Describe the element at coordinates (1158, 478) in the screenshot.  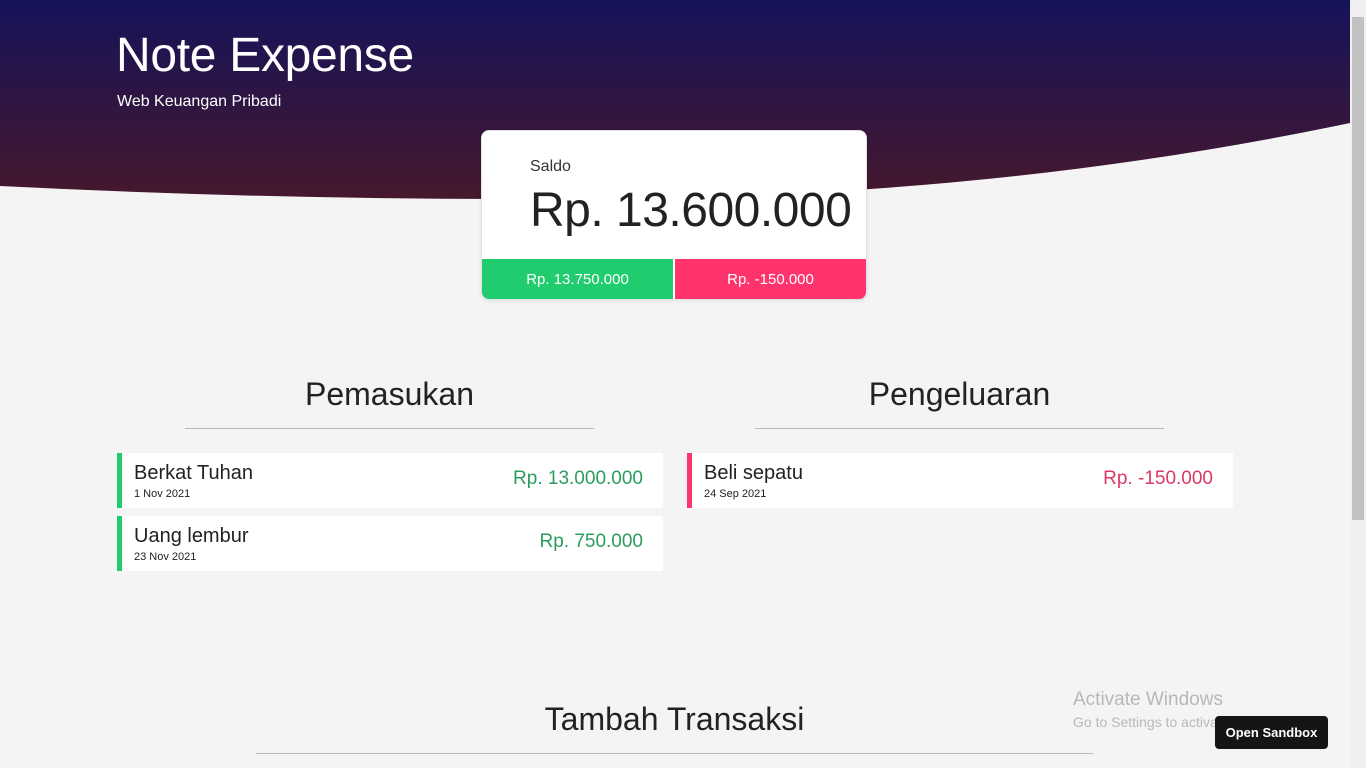
I see `expense-item-amount: Rp. -150.000` at that location.